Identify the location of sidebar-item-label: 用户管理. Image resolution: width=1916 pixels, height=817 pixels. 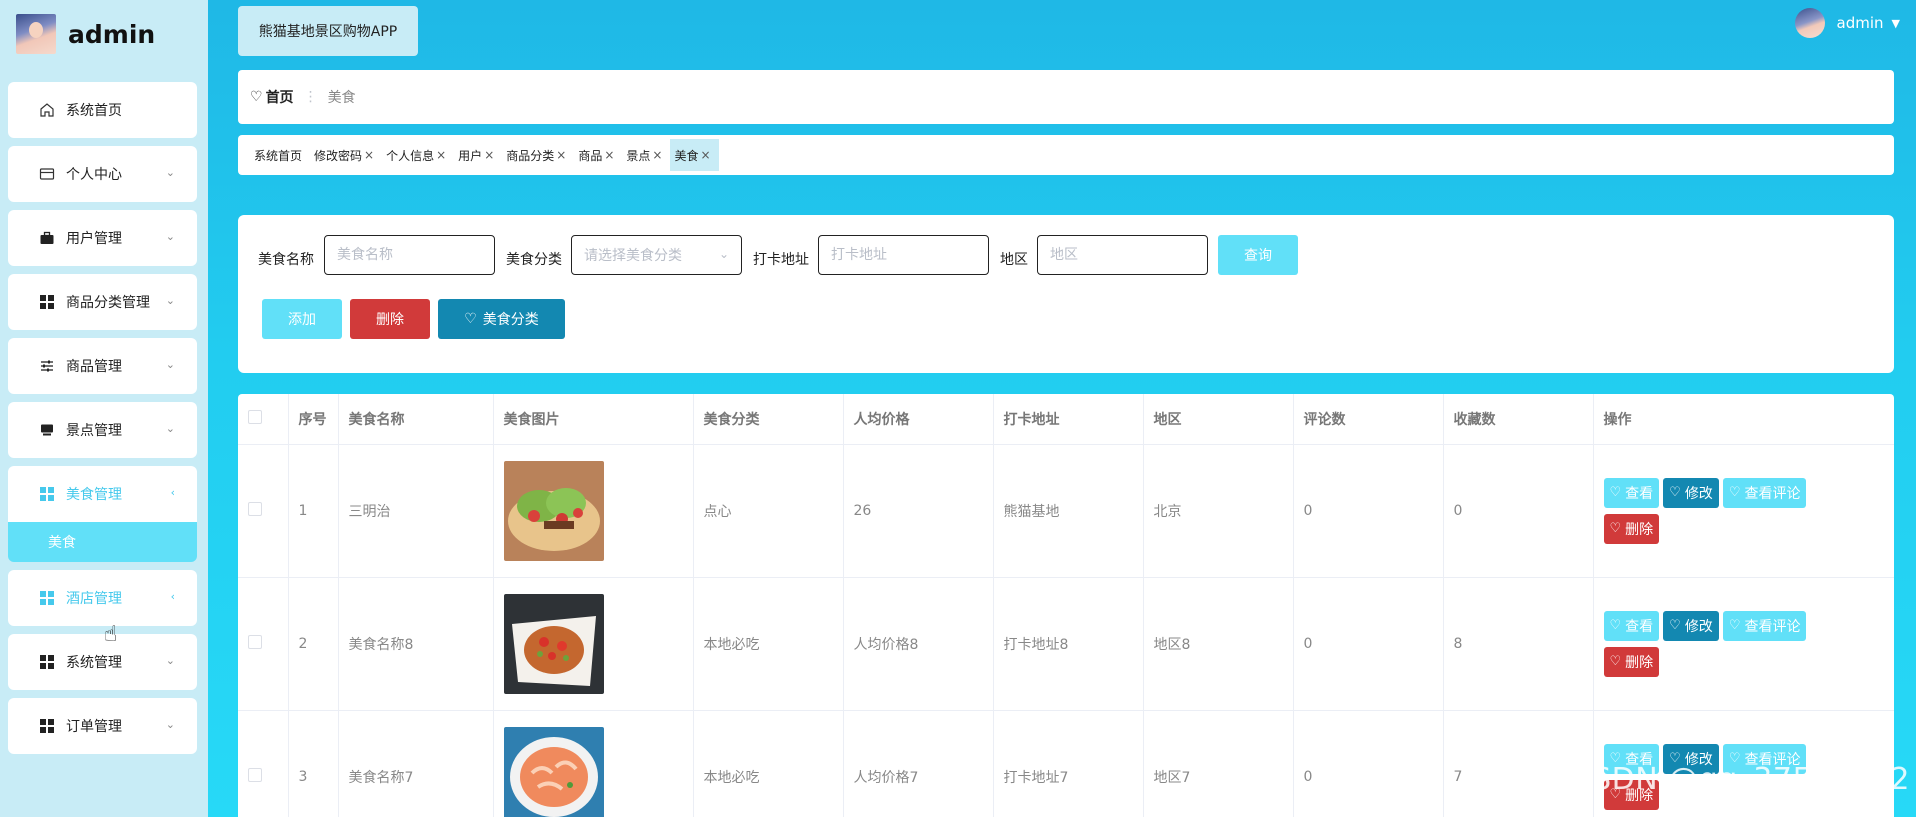
(94, 239).